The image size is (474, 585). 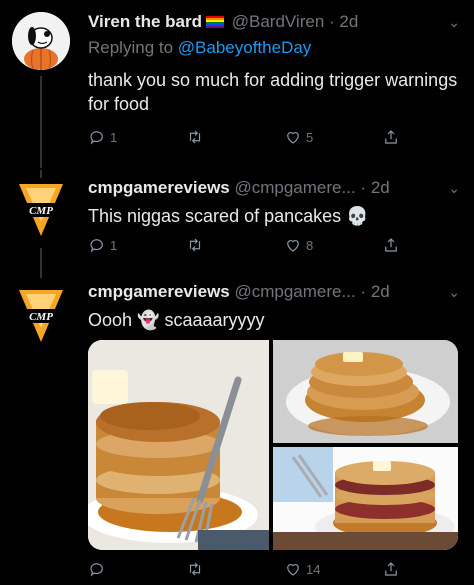 What do you see at coordinates (302, 569) in the screenshot?
I see `like-button: 14` at bounding box center [302, 569].